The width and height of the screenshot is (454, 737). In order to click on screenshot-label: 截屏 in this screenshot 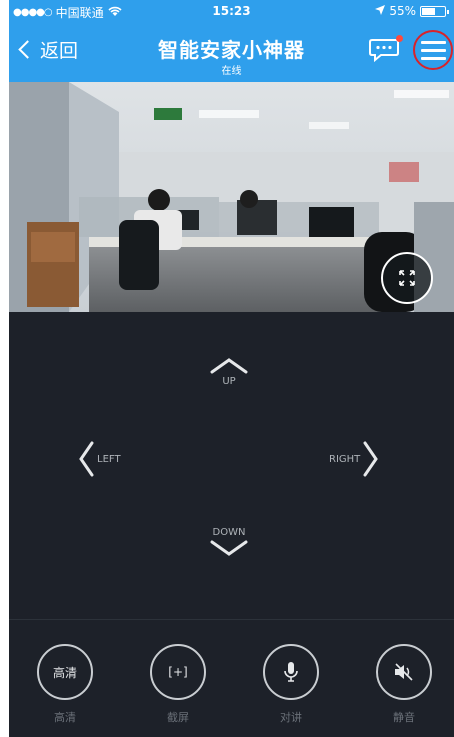, I will do `click(178, 717)`.